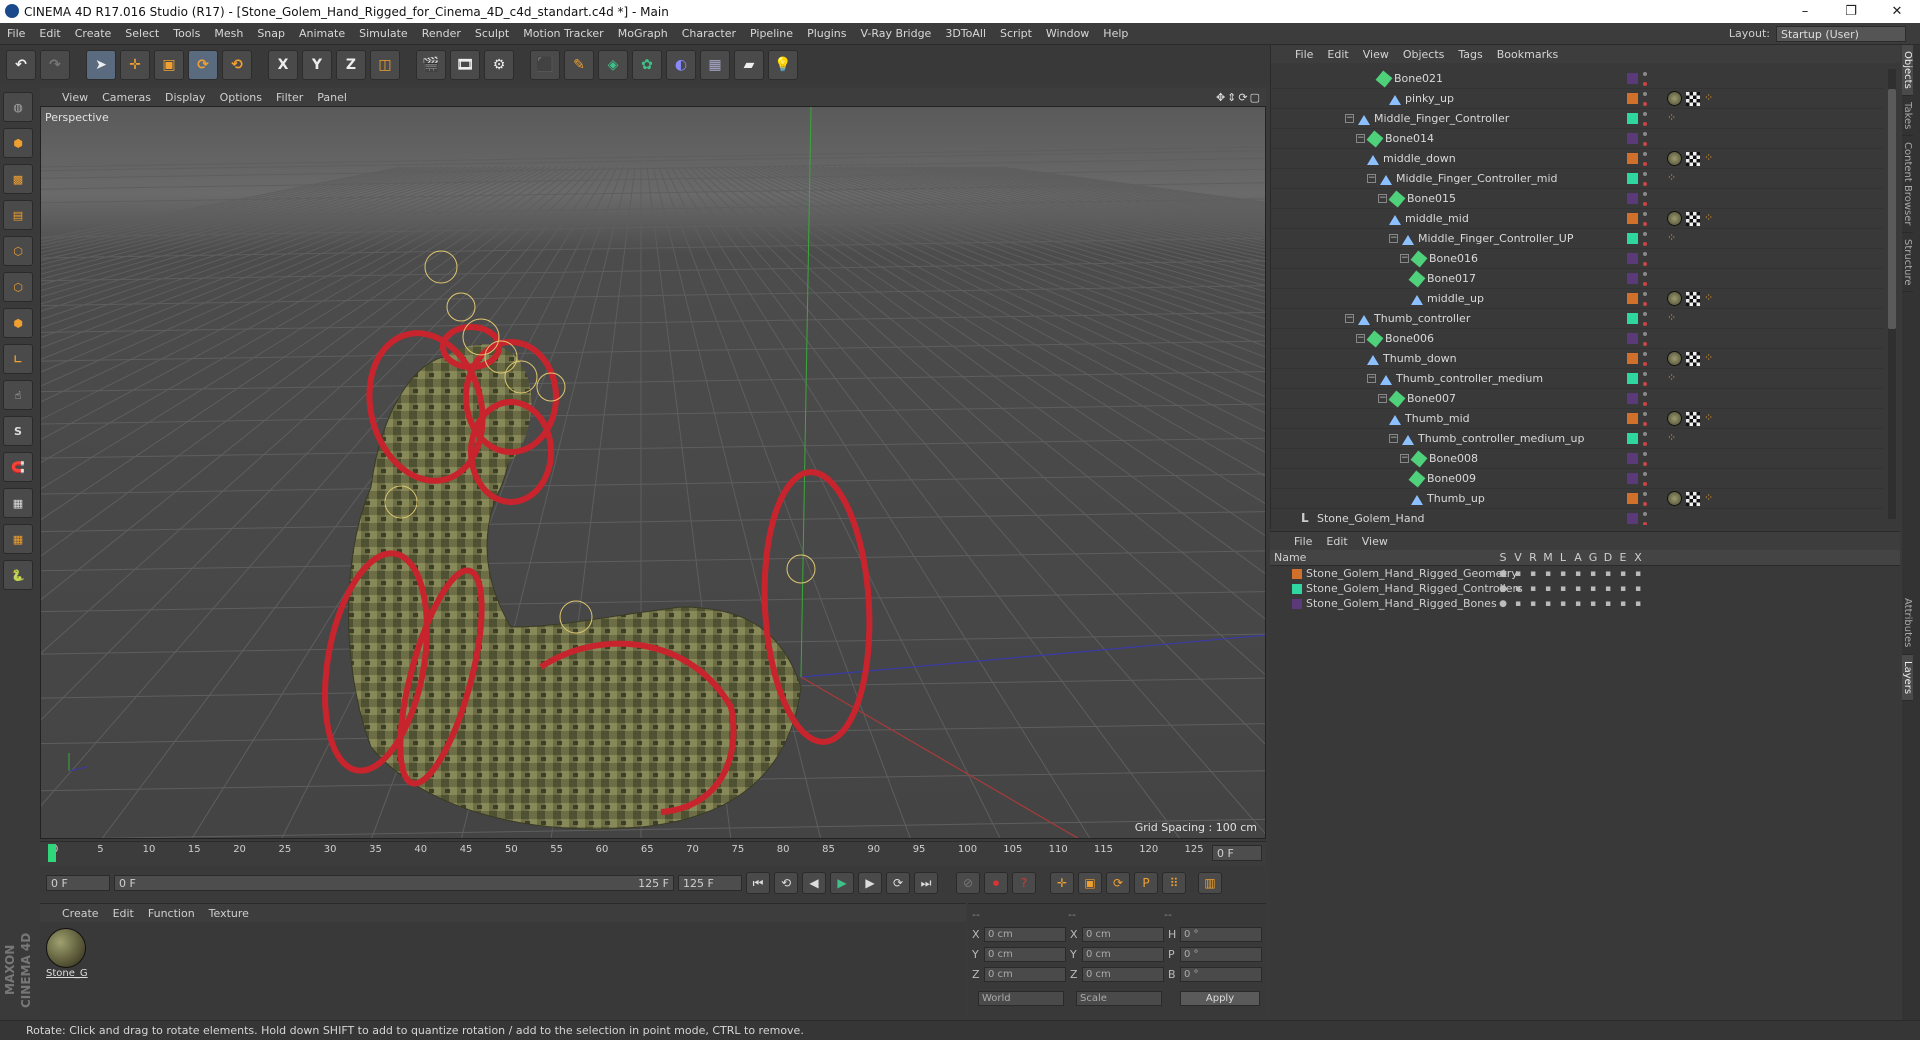 The height and width of the screenshot is (1040, 1920). Describe the element at coordinates (142, 33) in the screenshot. I see `menu-select: Select` at that location.